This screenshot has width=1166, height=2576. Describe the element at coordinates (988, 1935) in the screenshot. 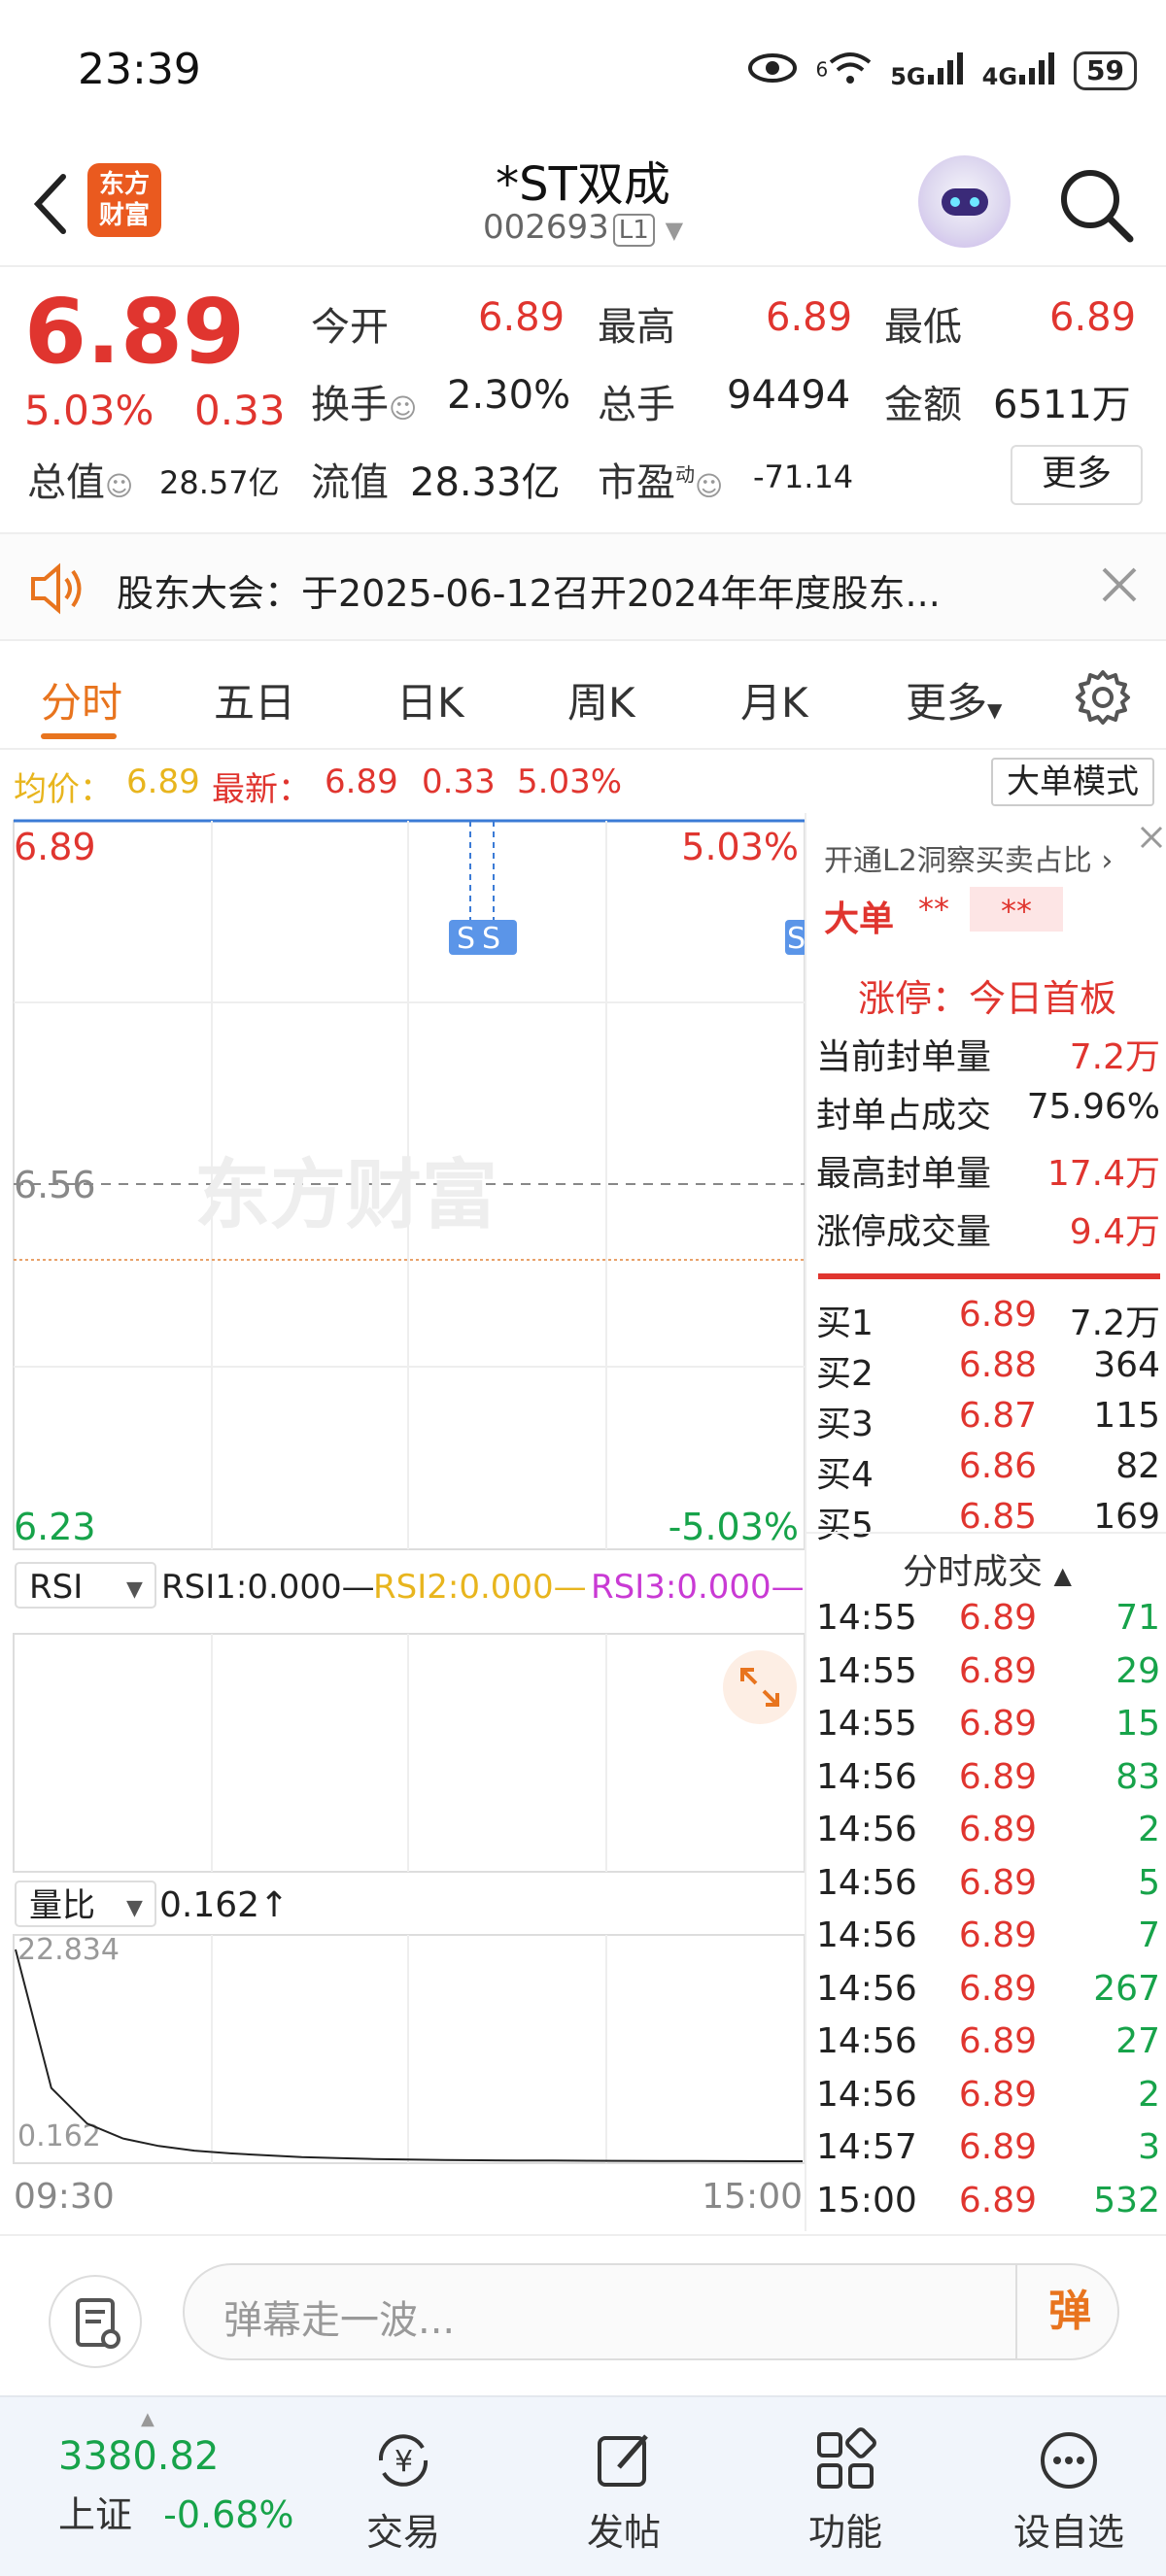

I see `trade-row: 14:56 6.89 7` at that location.